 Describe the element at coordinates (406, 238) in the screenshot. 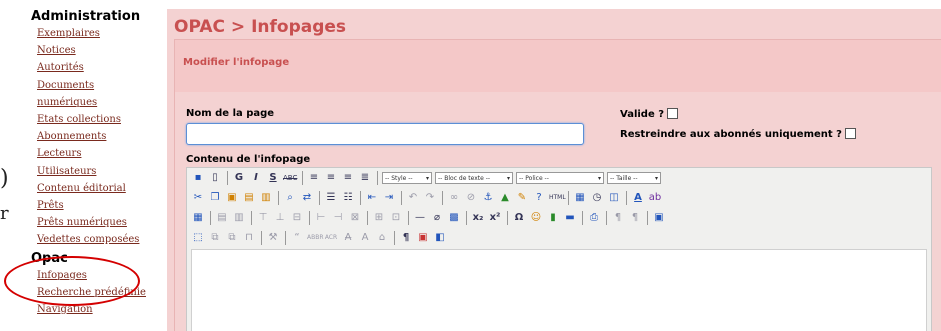

I see `show-blocks-icon: ¶` at that location.